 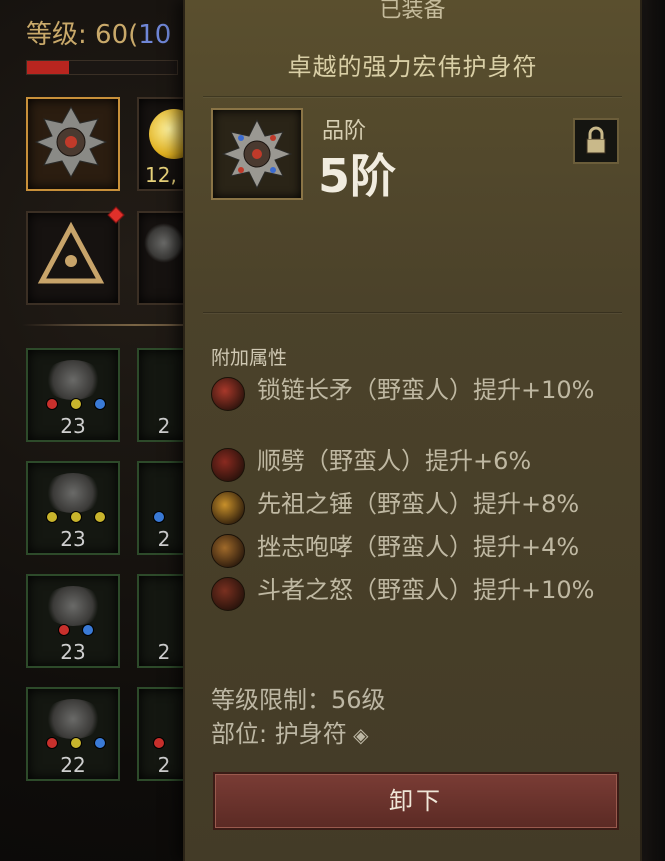 What do you see at coordinates (107, 325) in the screenshot?
I see `inventory-divider` at bounding box center [107, 325].